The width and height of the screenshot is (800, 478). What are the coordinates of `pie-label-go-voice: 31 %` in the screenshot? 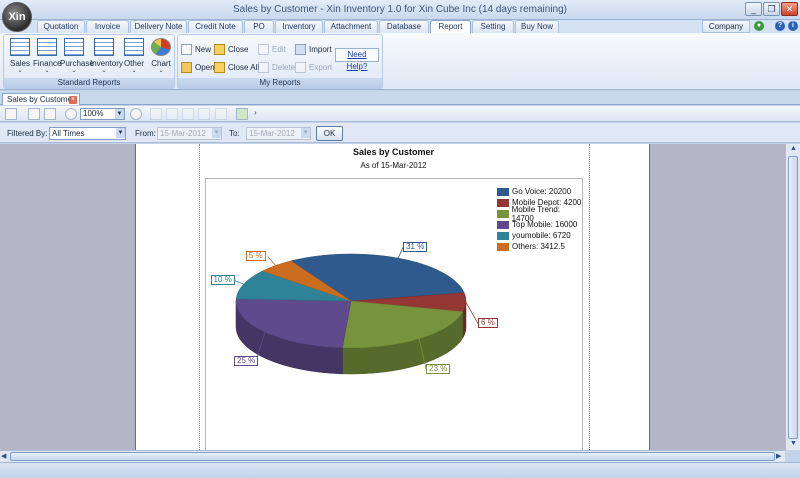 It's located at (415, 247).